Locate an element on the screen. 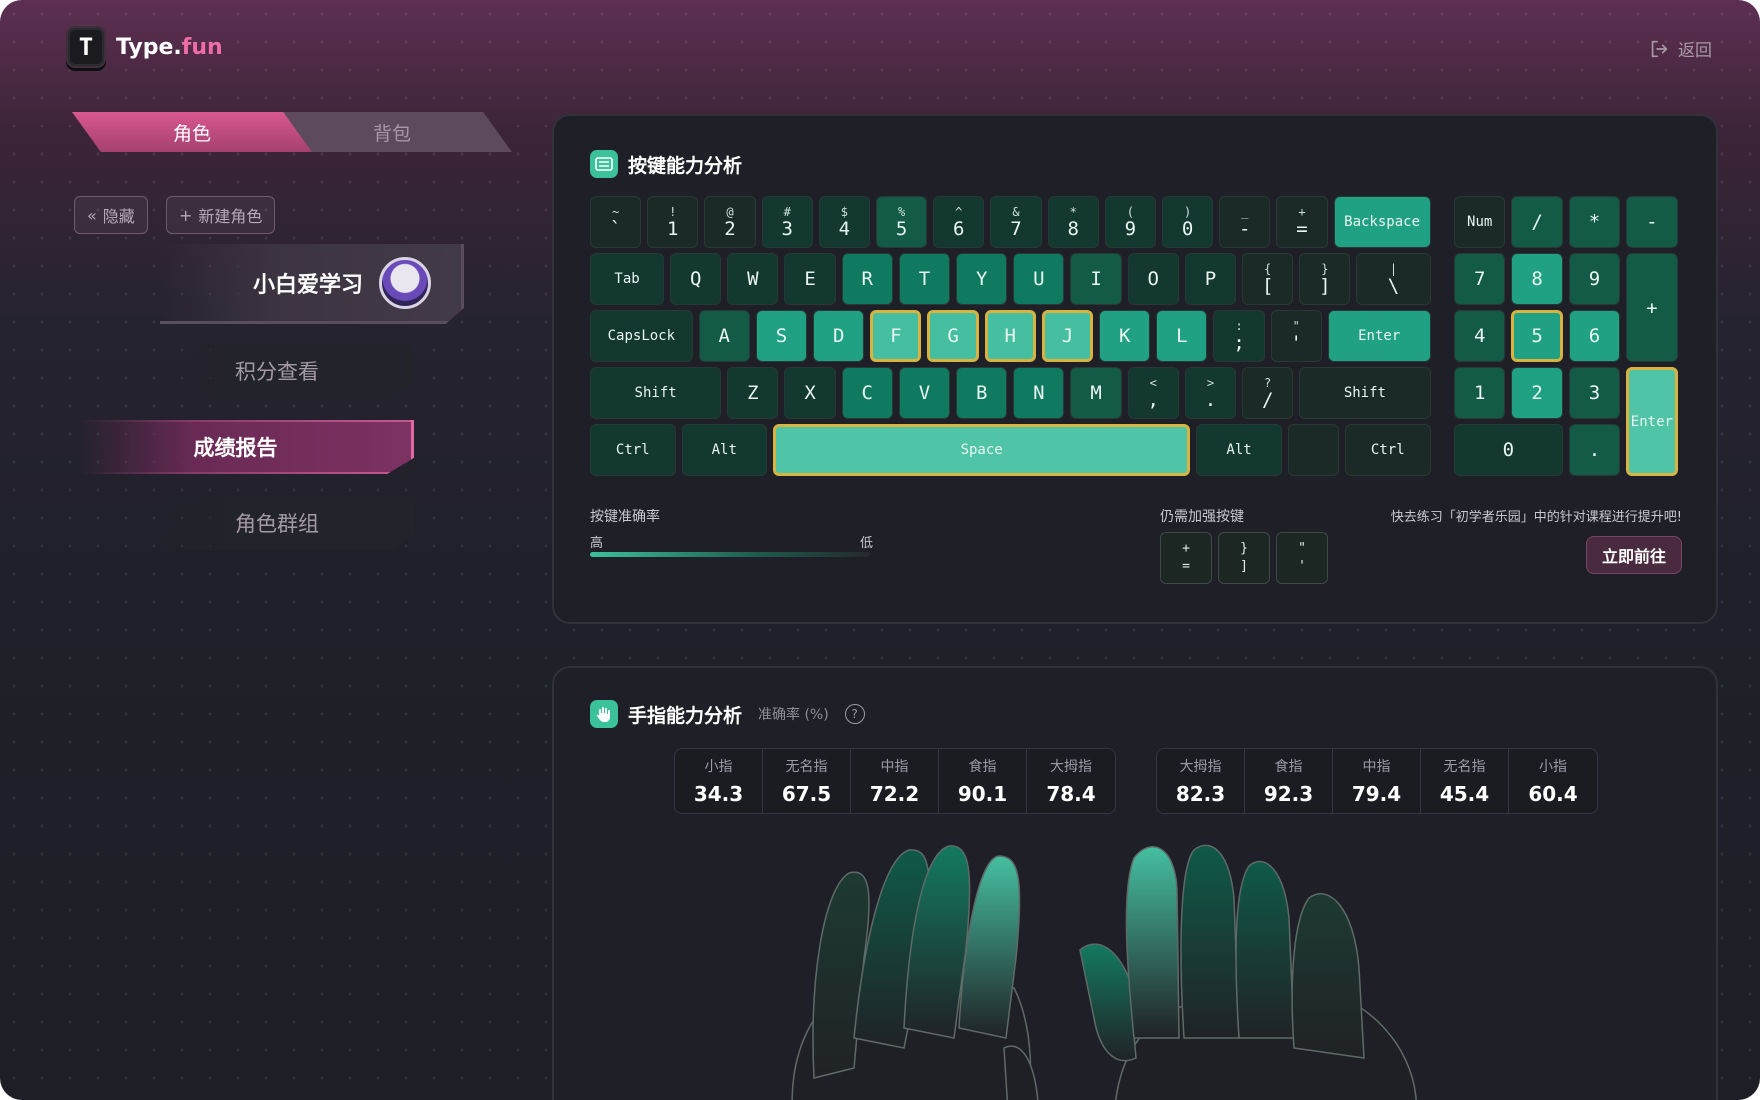 The height and width of the screenshot is (1100, 1760). key: 5 is located at coordinates (1537, 336).